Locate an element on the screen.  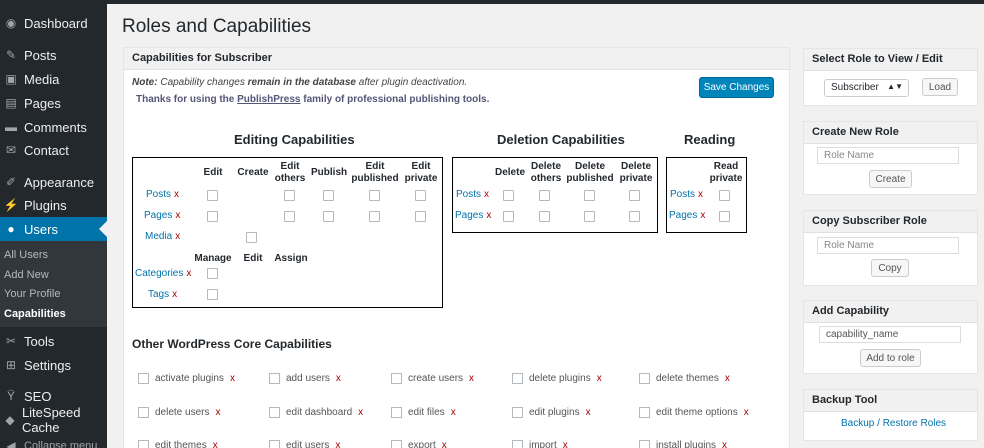
menu-litespeed: ◆ LiteSpeed Cache is located at coordinates (53, 420).